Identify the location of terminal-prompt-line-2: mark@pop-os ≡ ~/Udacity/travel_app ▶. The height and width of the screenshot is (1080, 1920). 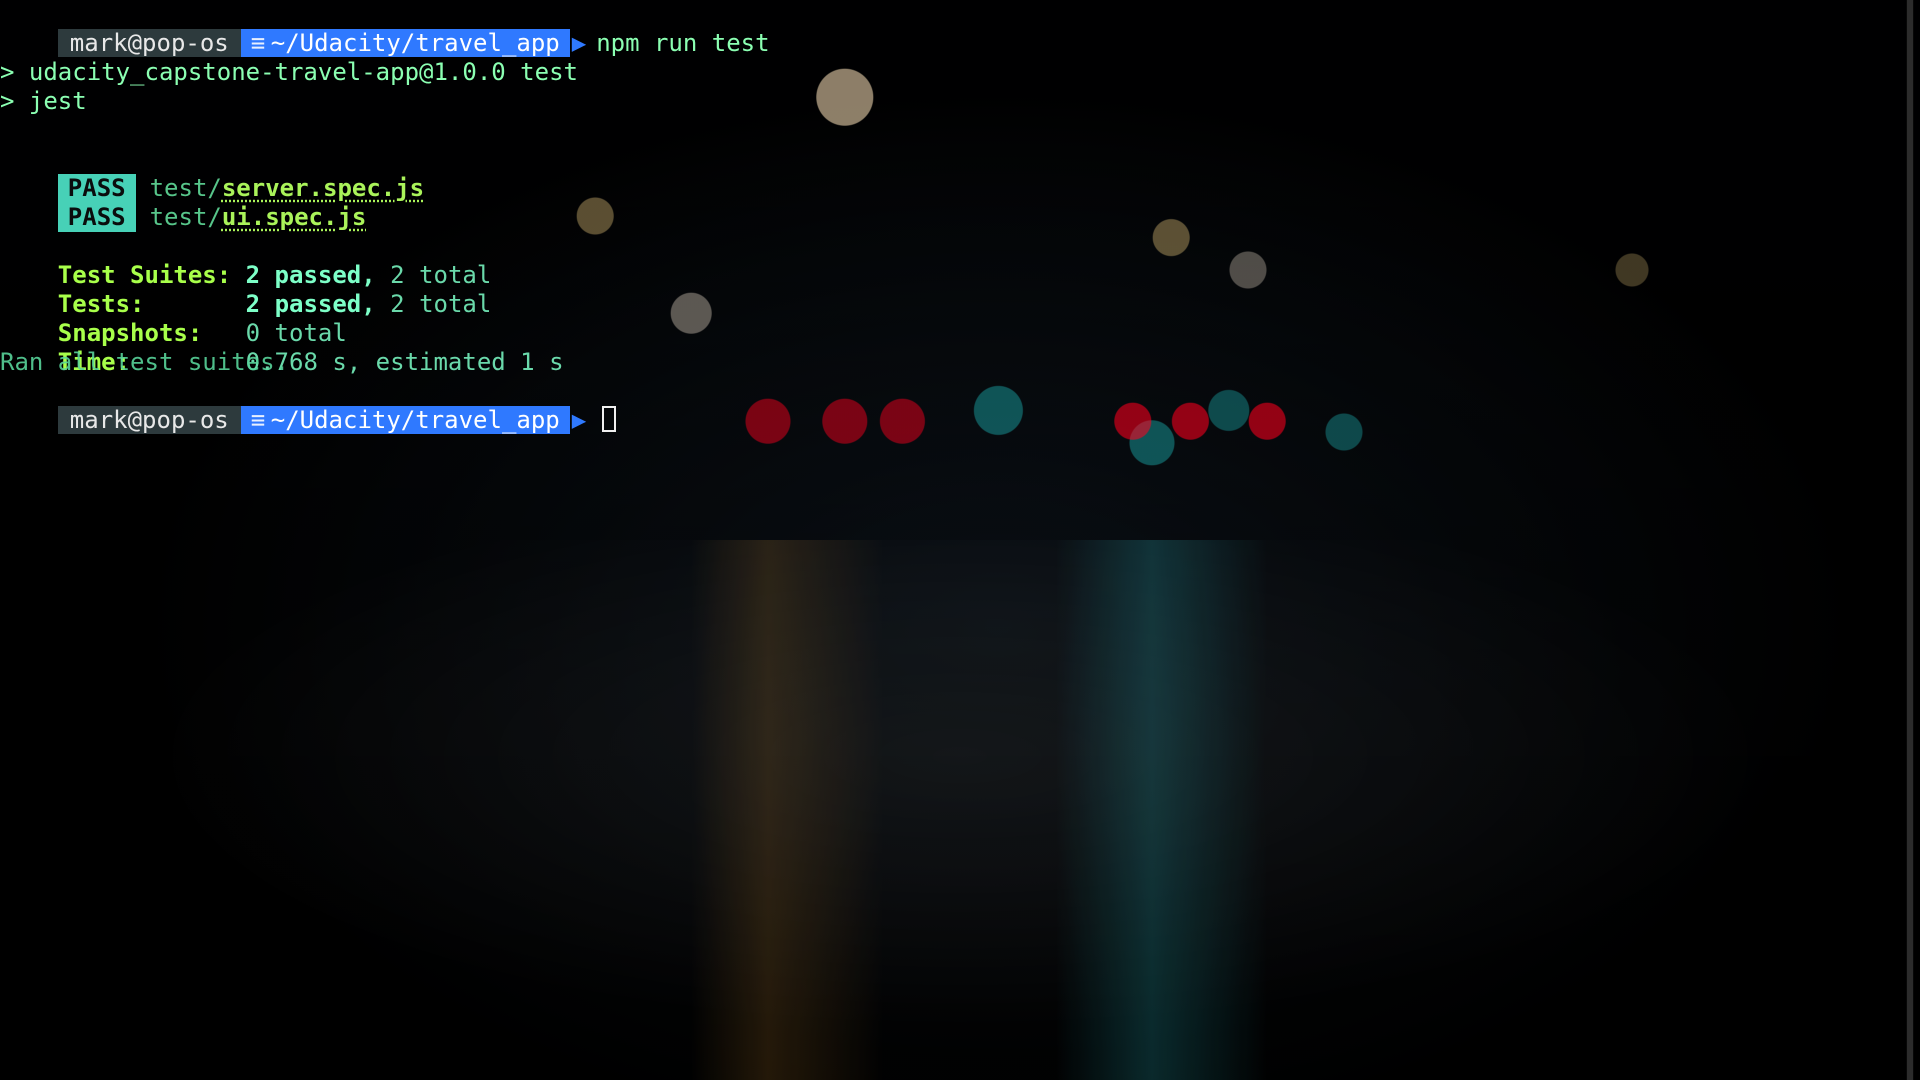
(308, 420).